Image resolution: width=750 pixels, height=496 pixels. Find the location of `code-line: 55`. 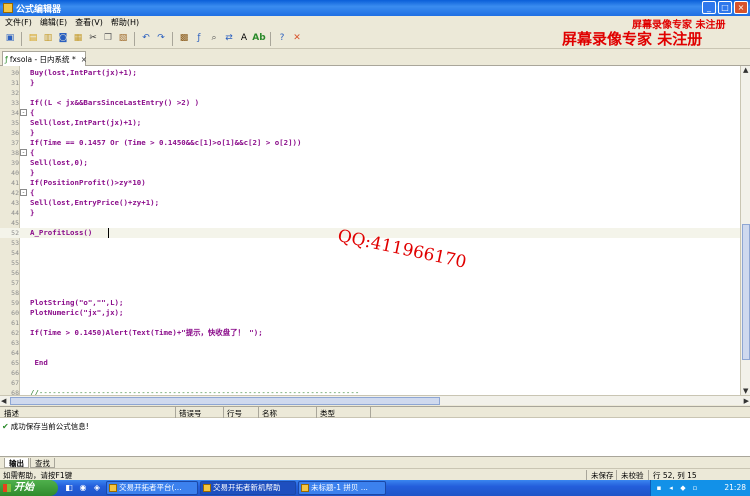

code-line: 55 is located at coordinates (370, 263).